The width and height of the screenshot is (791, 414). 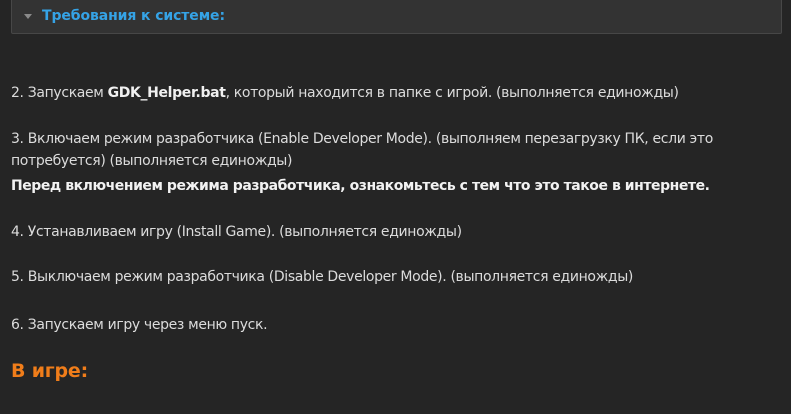 I want to click on step-2-filename: GDK_Helper.bat, so click(x=166, y=93).